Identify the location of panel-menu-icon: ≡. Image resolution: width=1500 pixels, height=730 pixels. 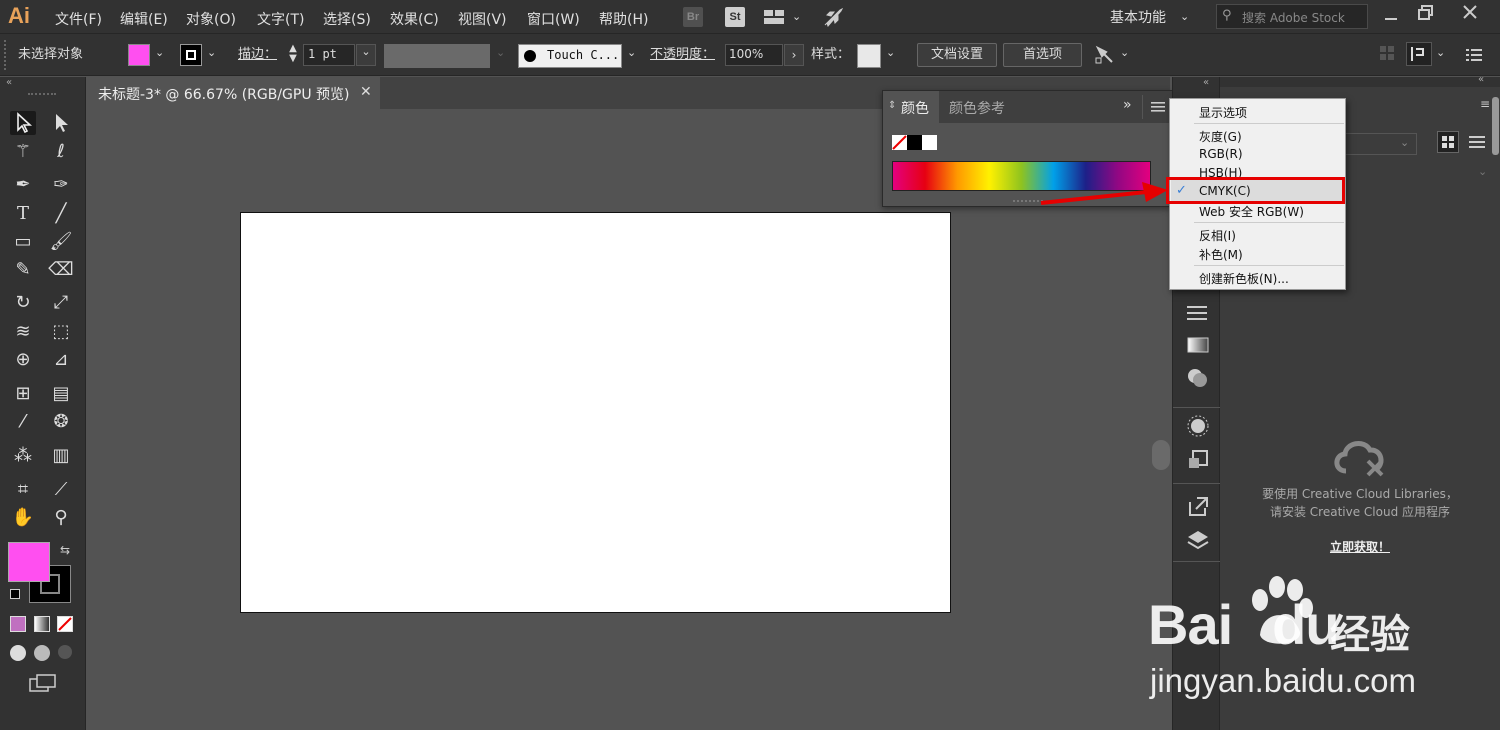
(1485, 104).